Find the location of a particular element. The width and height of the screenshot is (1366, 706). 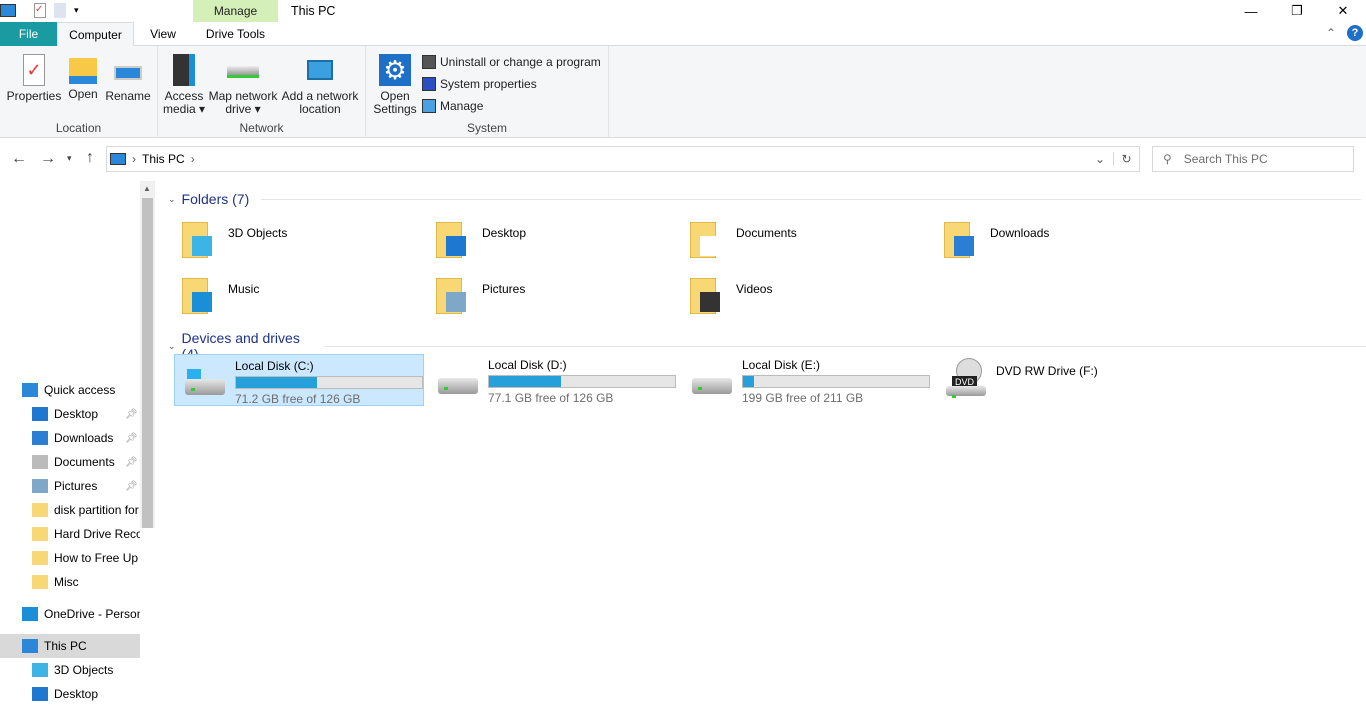

tab-file: File is located at coordinates (28, 34).